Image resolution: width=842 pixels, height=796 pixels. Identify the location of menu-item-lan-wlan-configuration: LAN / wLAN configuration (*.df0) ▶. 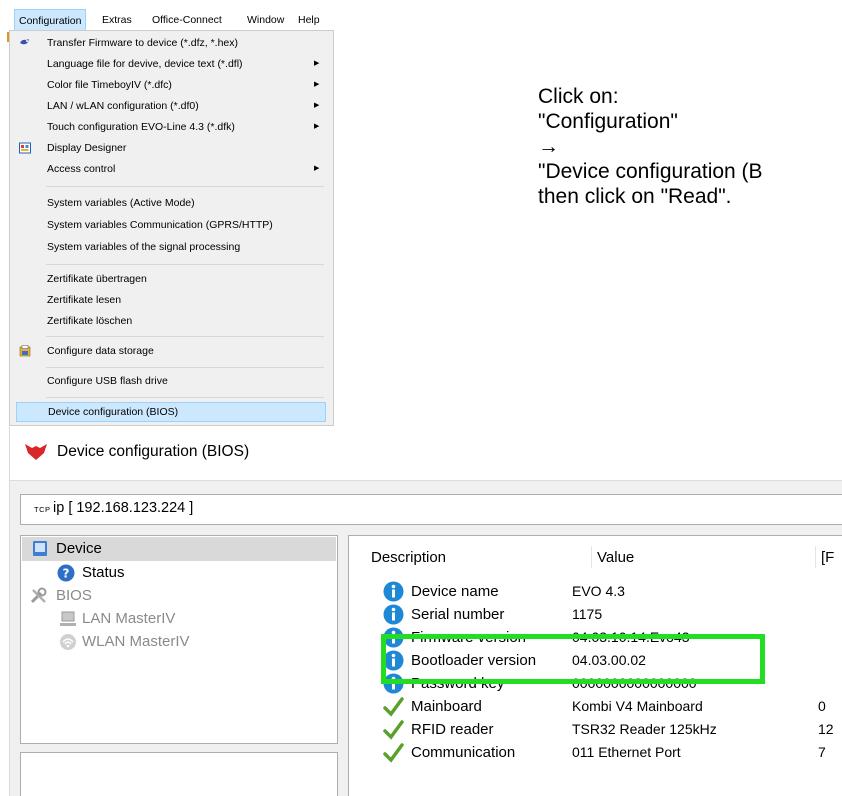
(171, 106).